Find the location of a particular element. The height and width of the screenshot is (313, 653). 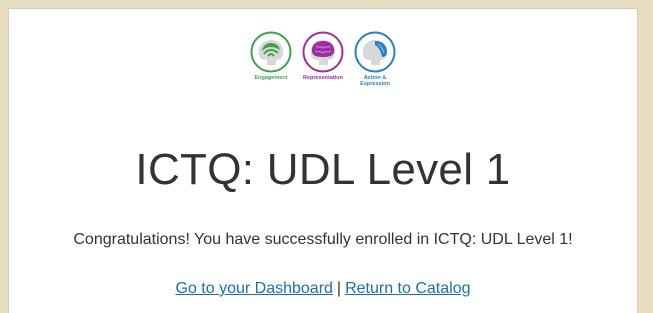

page-title: ICTQ: UDL Level 1 is located at coordinates (323, 169).